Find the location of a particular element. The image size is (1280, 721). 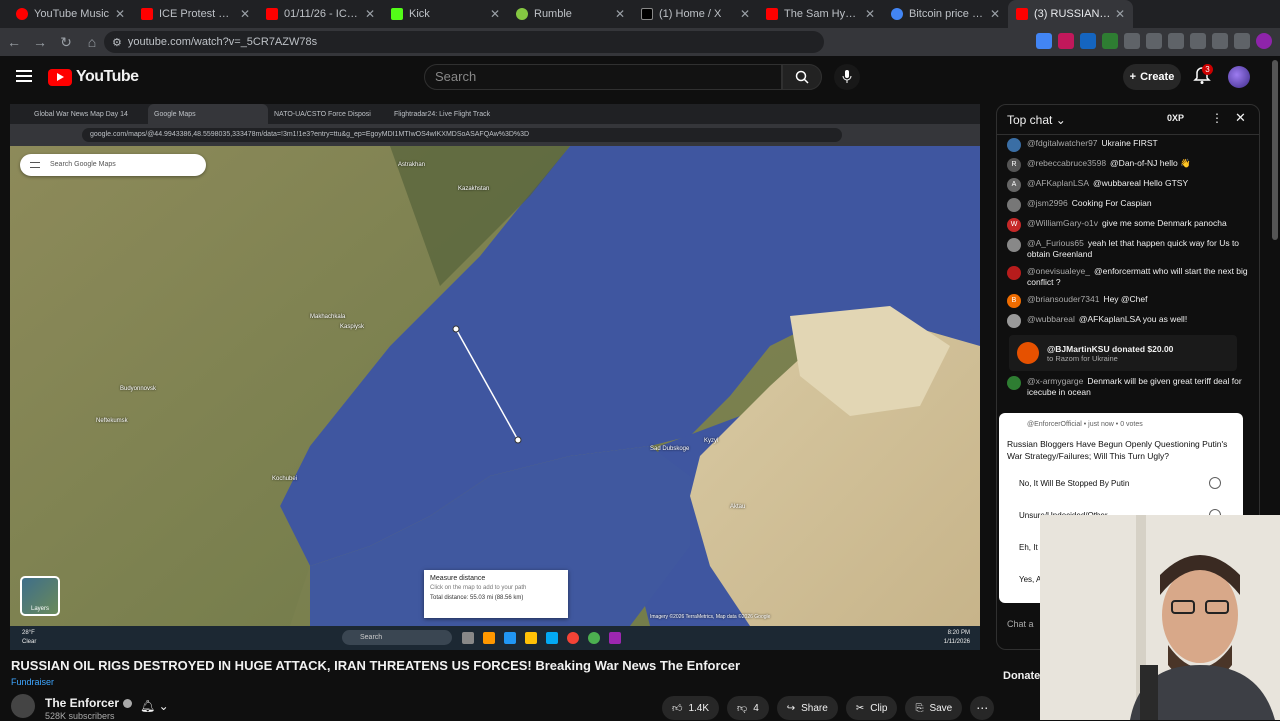

search-icon is located at coordinates (802, 77).